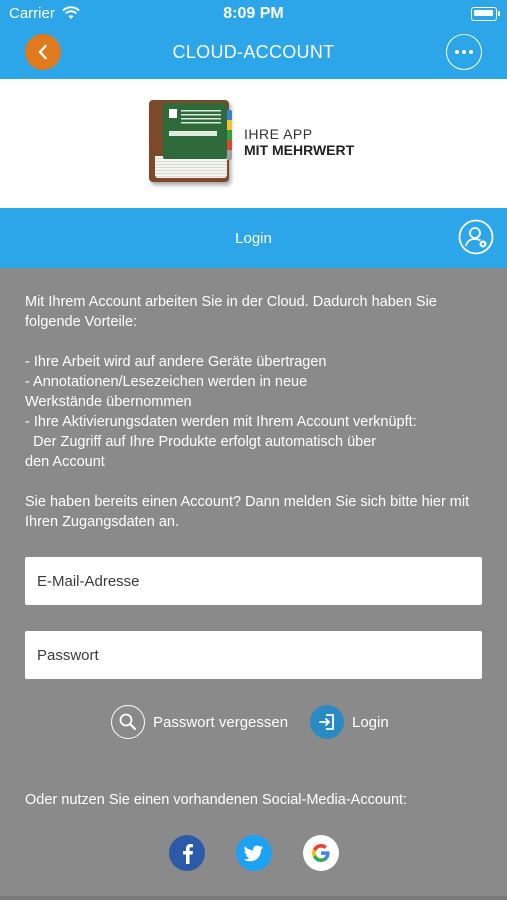 The image size is (507, 900). I want to click on app-banner: IHRE APP MIT MEHRWERT, so click(253, 143).